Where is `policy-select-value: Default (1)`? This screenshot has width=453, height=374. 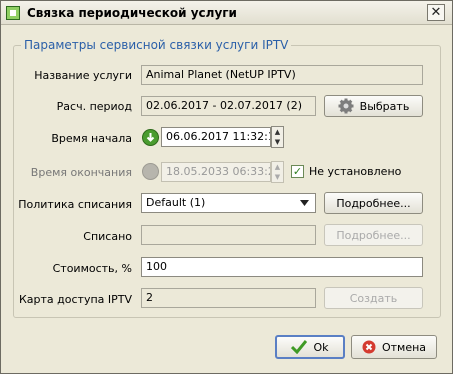
policy-select-value: Default (1) is located at coordinates (176, 202).